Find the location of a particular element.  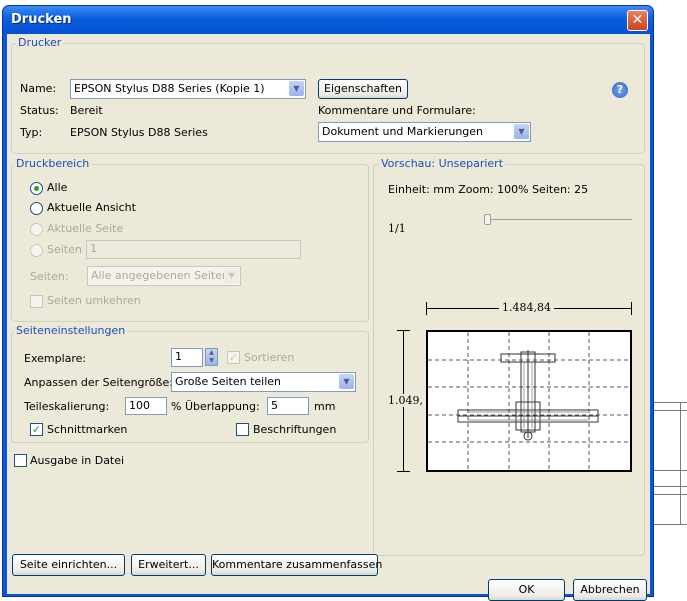

page-slider-thumb is located at coordinates (487, 219).